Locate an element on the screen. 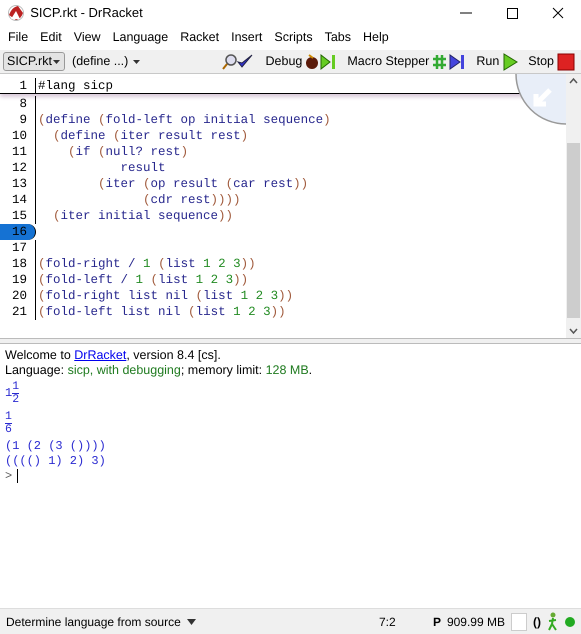 Image resolution: width=581 pixels, height=634 pixels. menu-item: Insert is located at coordinates (246, 37).